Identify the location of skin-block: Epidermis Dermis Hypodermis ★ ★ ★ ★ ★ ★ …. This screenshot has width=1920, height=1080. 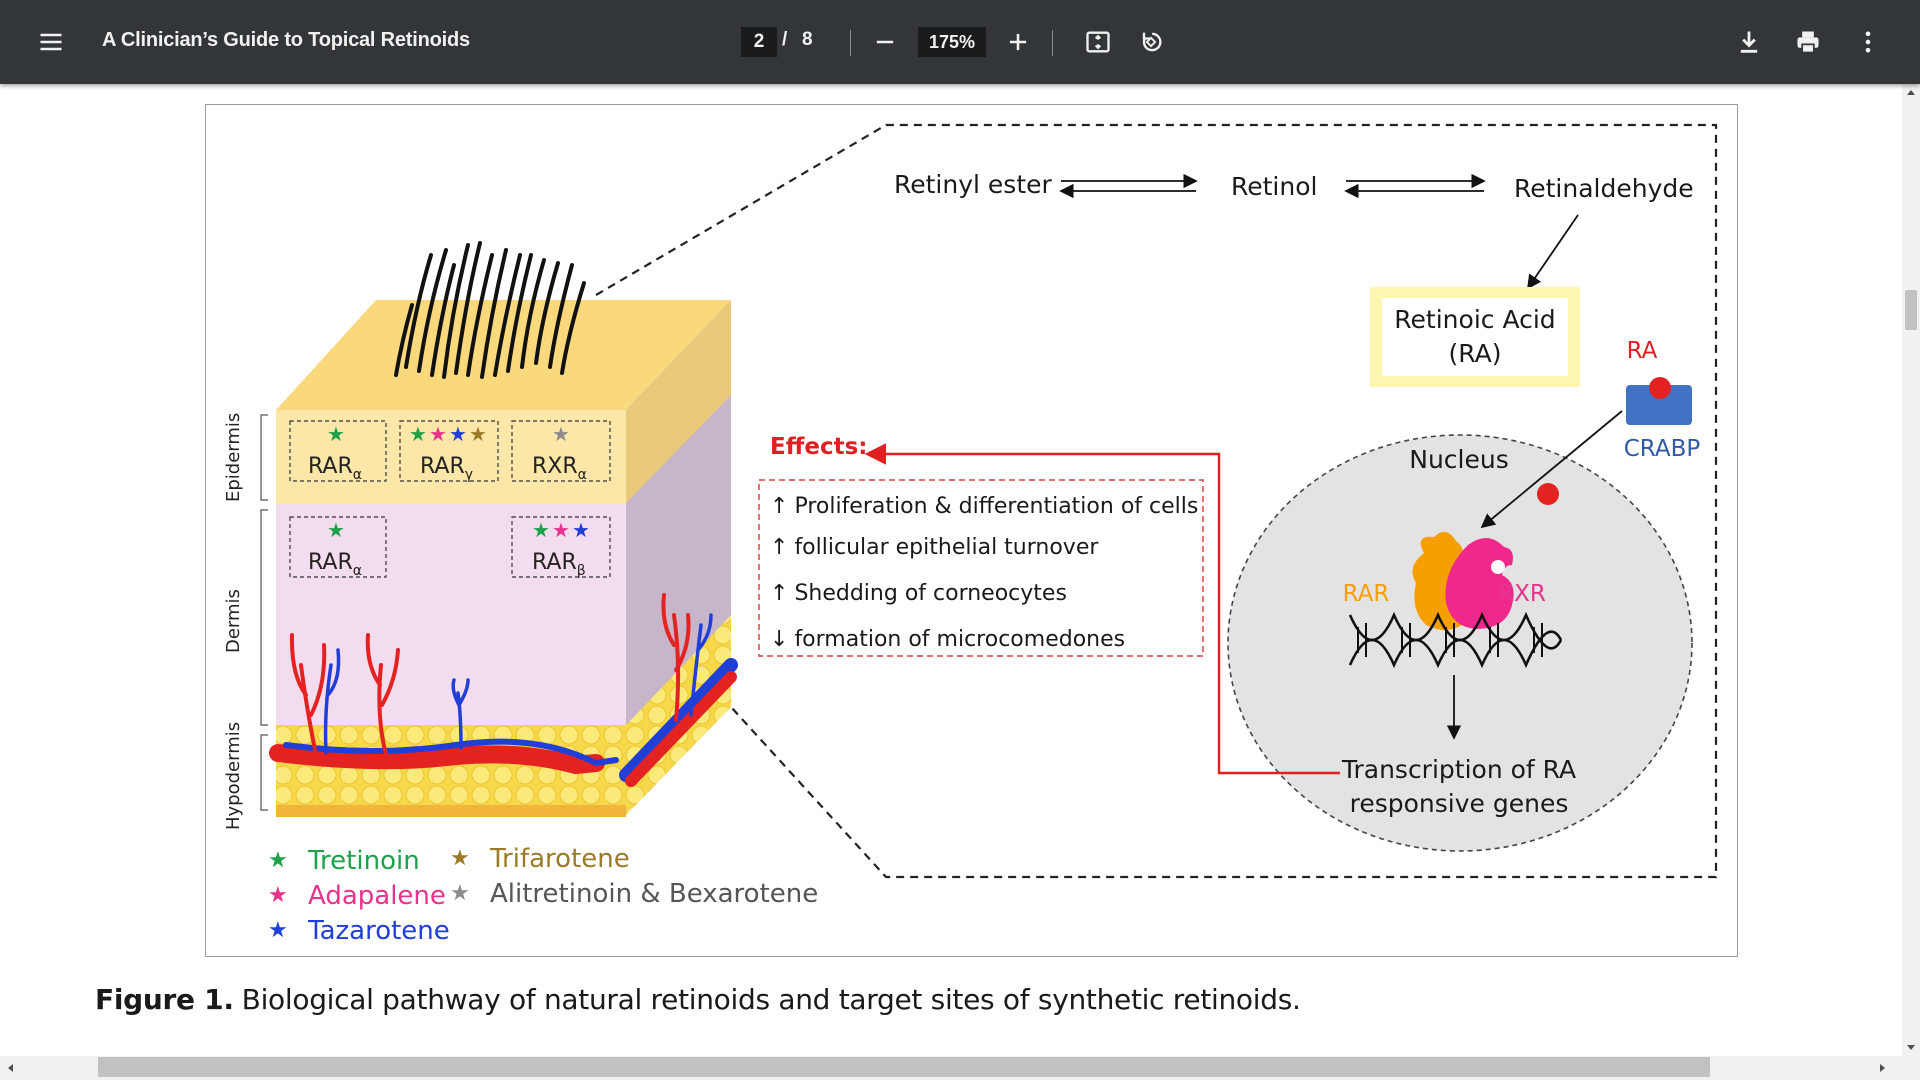
(480, 535).